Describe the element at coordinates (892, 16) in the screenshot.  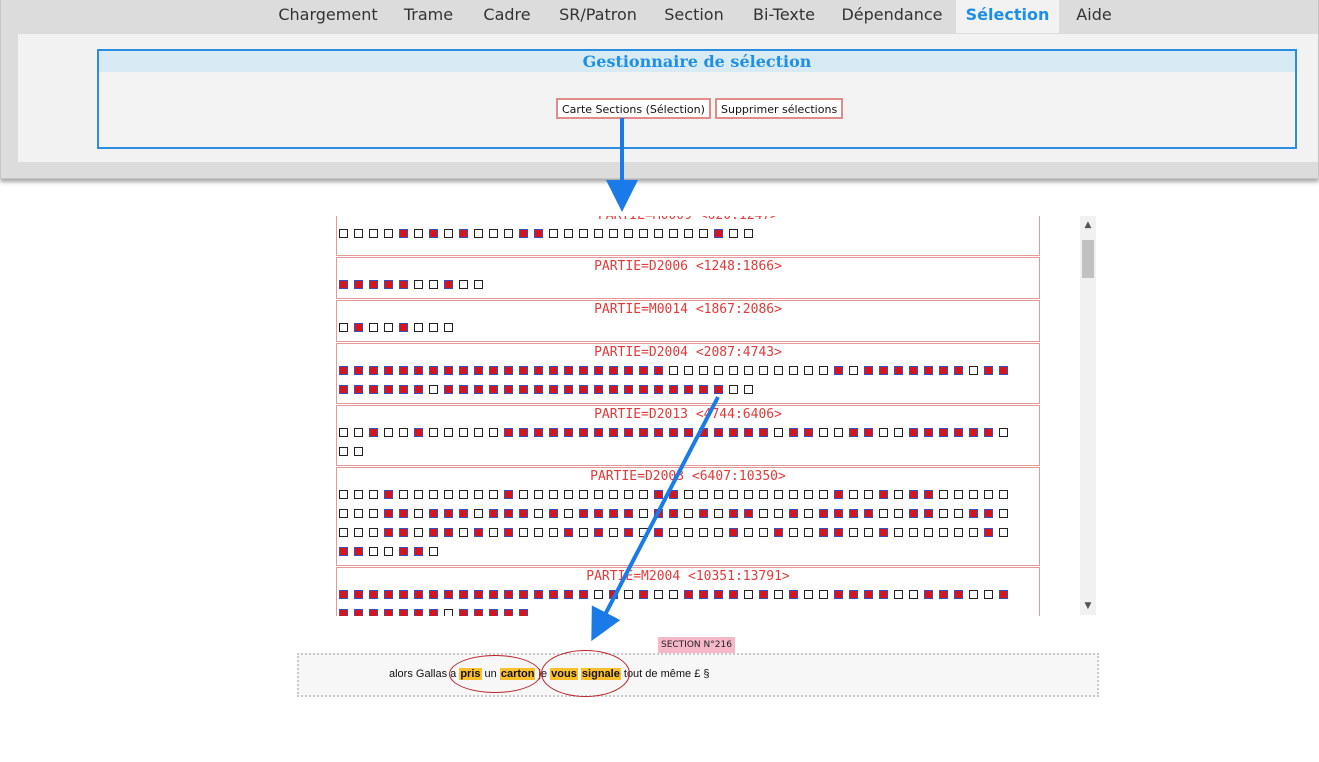
I see `tab-dépendance: Dépendance` at that location.